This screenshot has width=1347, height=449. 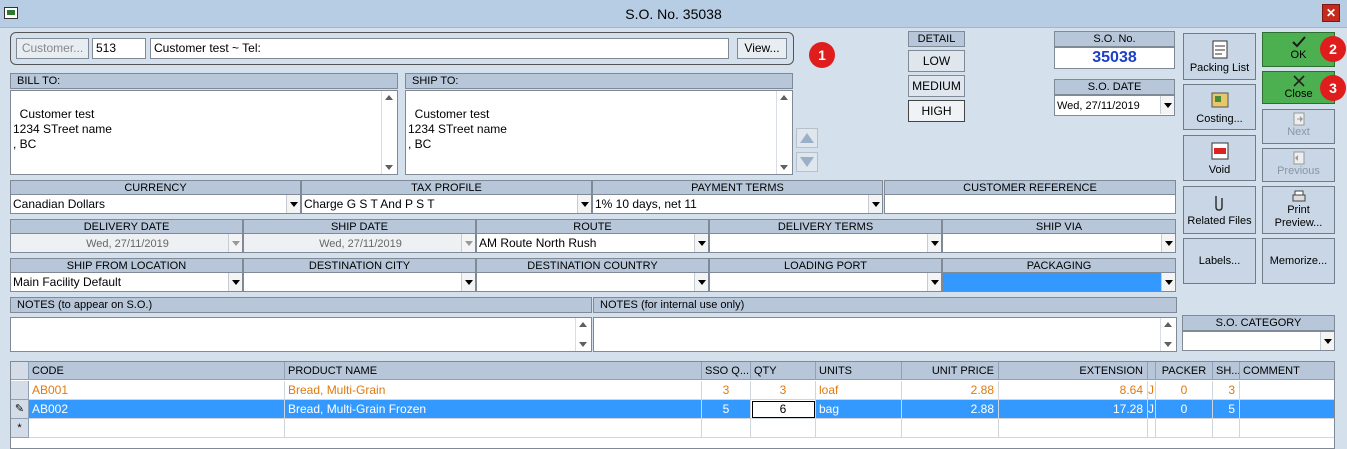 I want to click on destination-country-select, so click(x=592, y=282).